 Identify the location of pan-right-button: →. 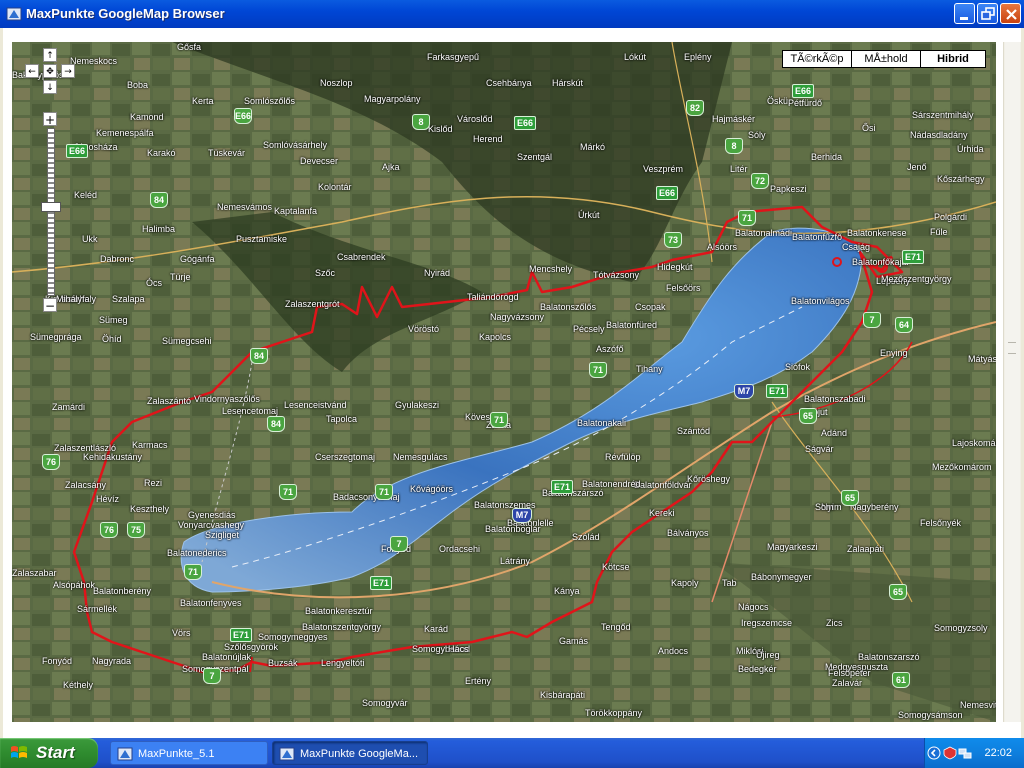
(68, 71).